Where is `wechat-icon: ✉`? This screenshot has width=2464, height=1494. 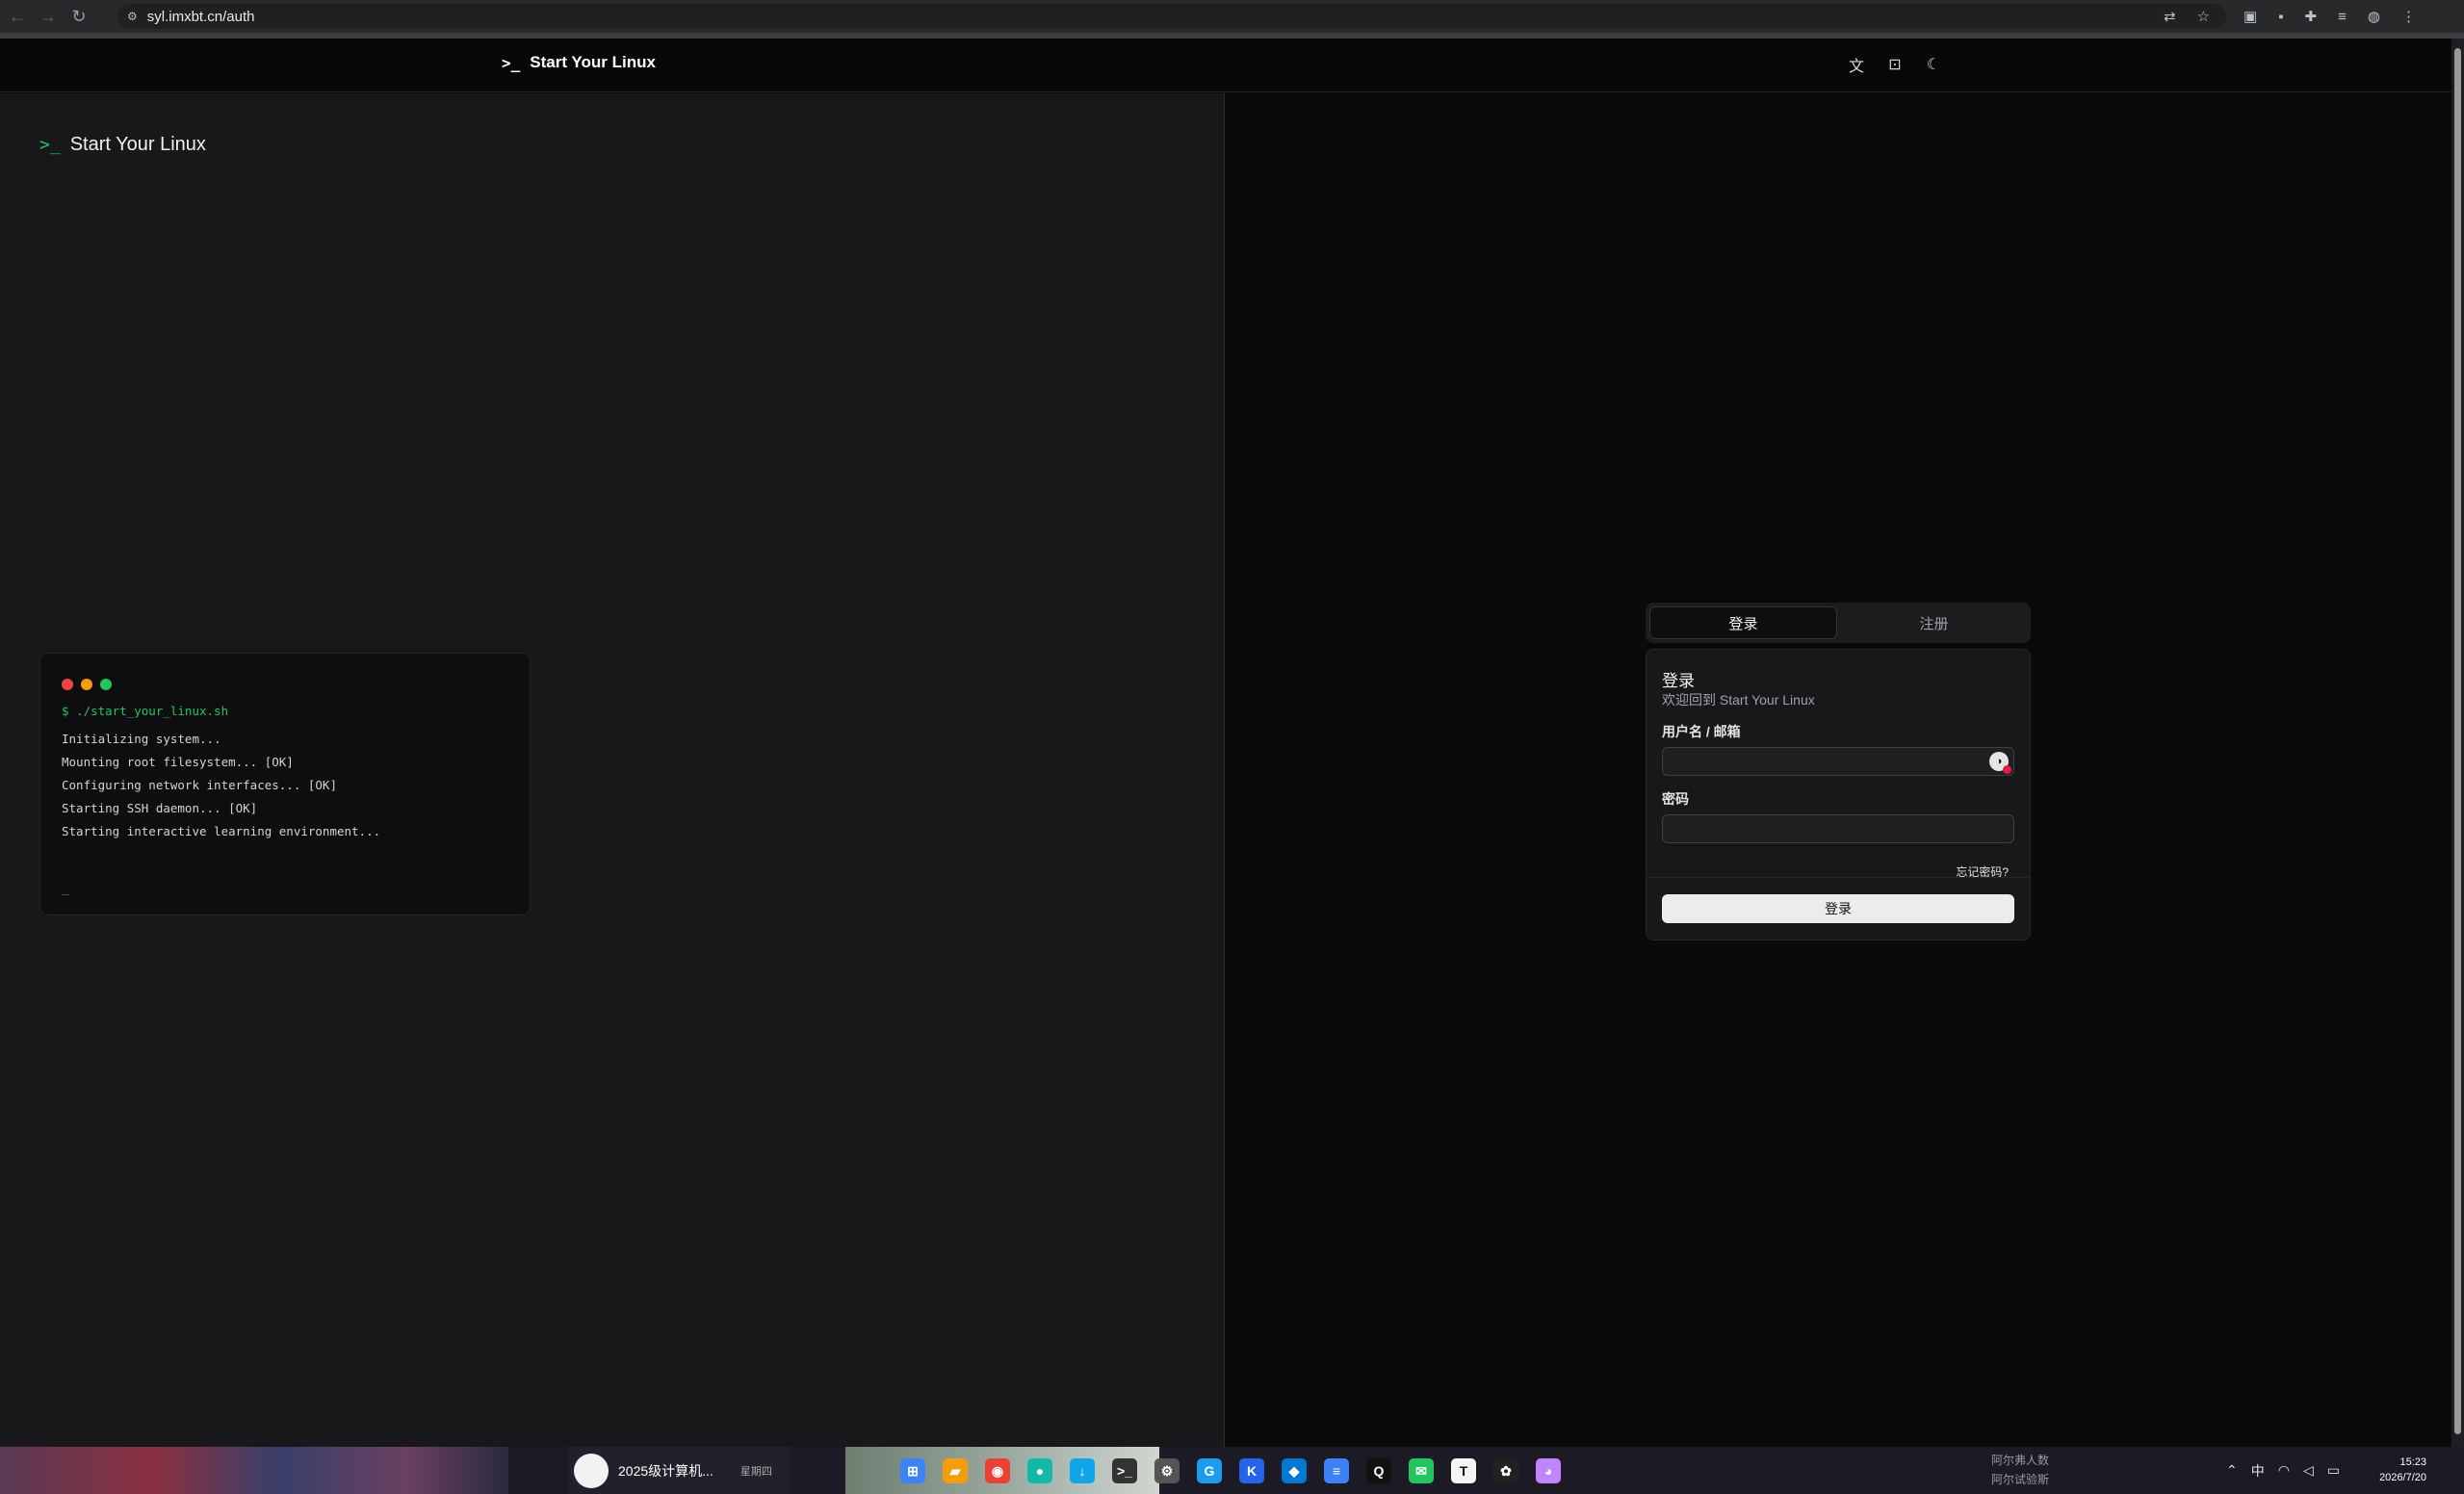
wechat-icon: ✉ is located at coordinates (1421, 1471).